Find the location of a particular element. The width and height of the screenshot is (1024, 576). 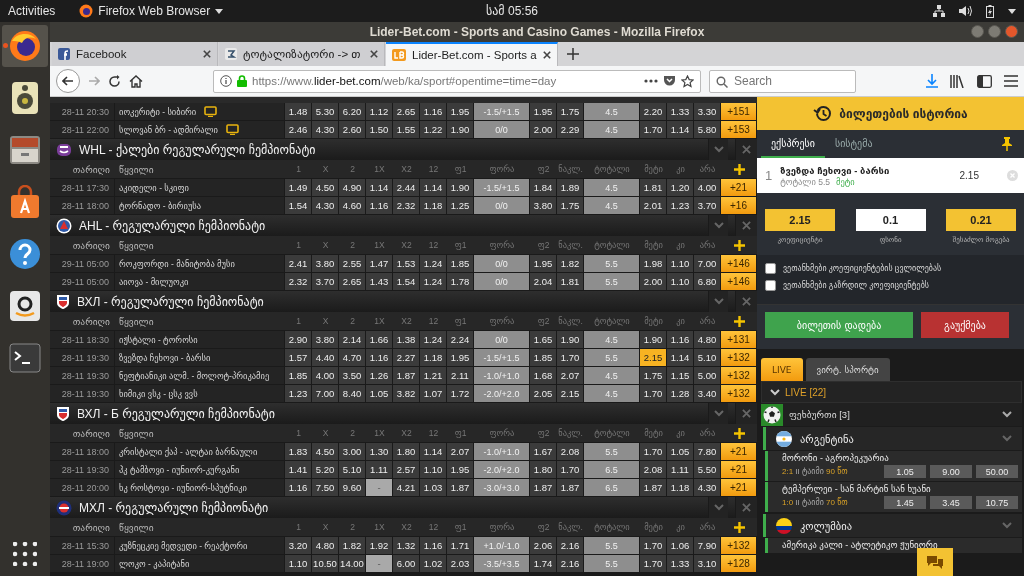

odds-button: 1.12 is located at coordinates (379, 111).